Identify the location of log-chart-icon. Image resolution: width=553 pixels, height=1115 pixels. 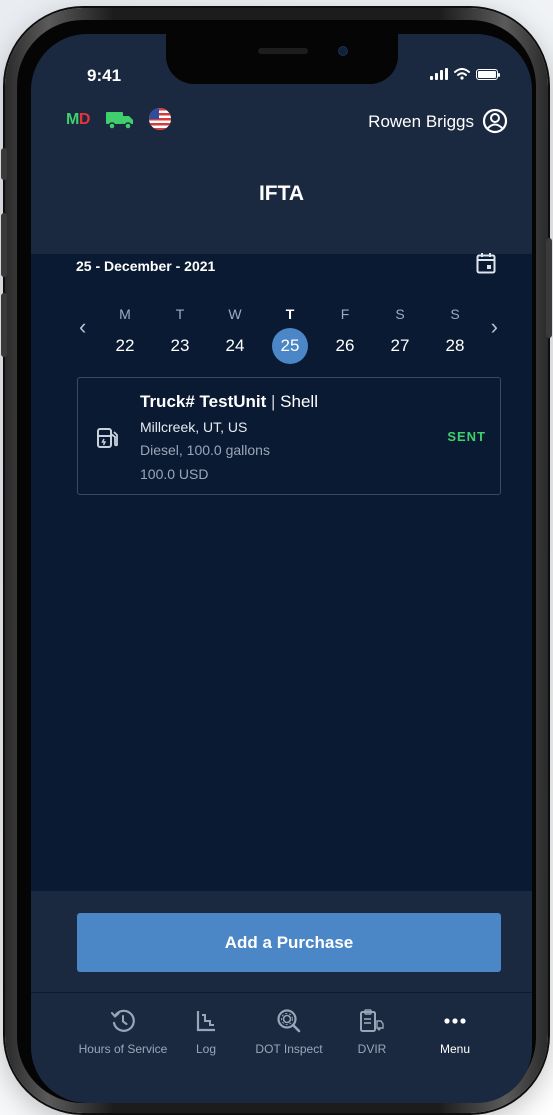
(205, 1021).